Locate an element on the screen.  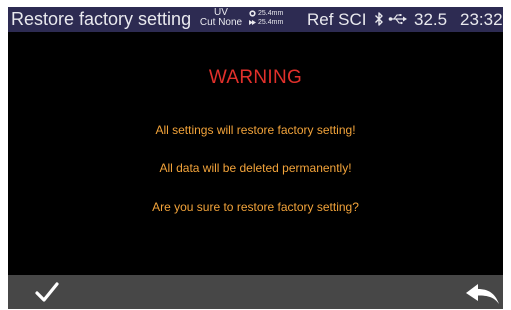
back-button is located at coordinates (483, 294).